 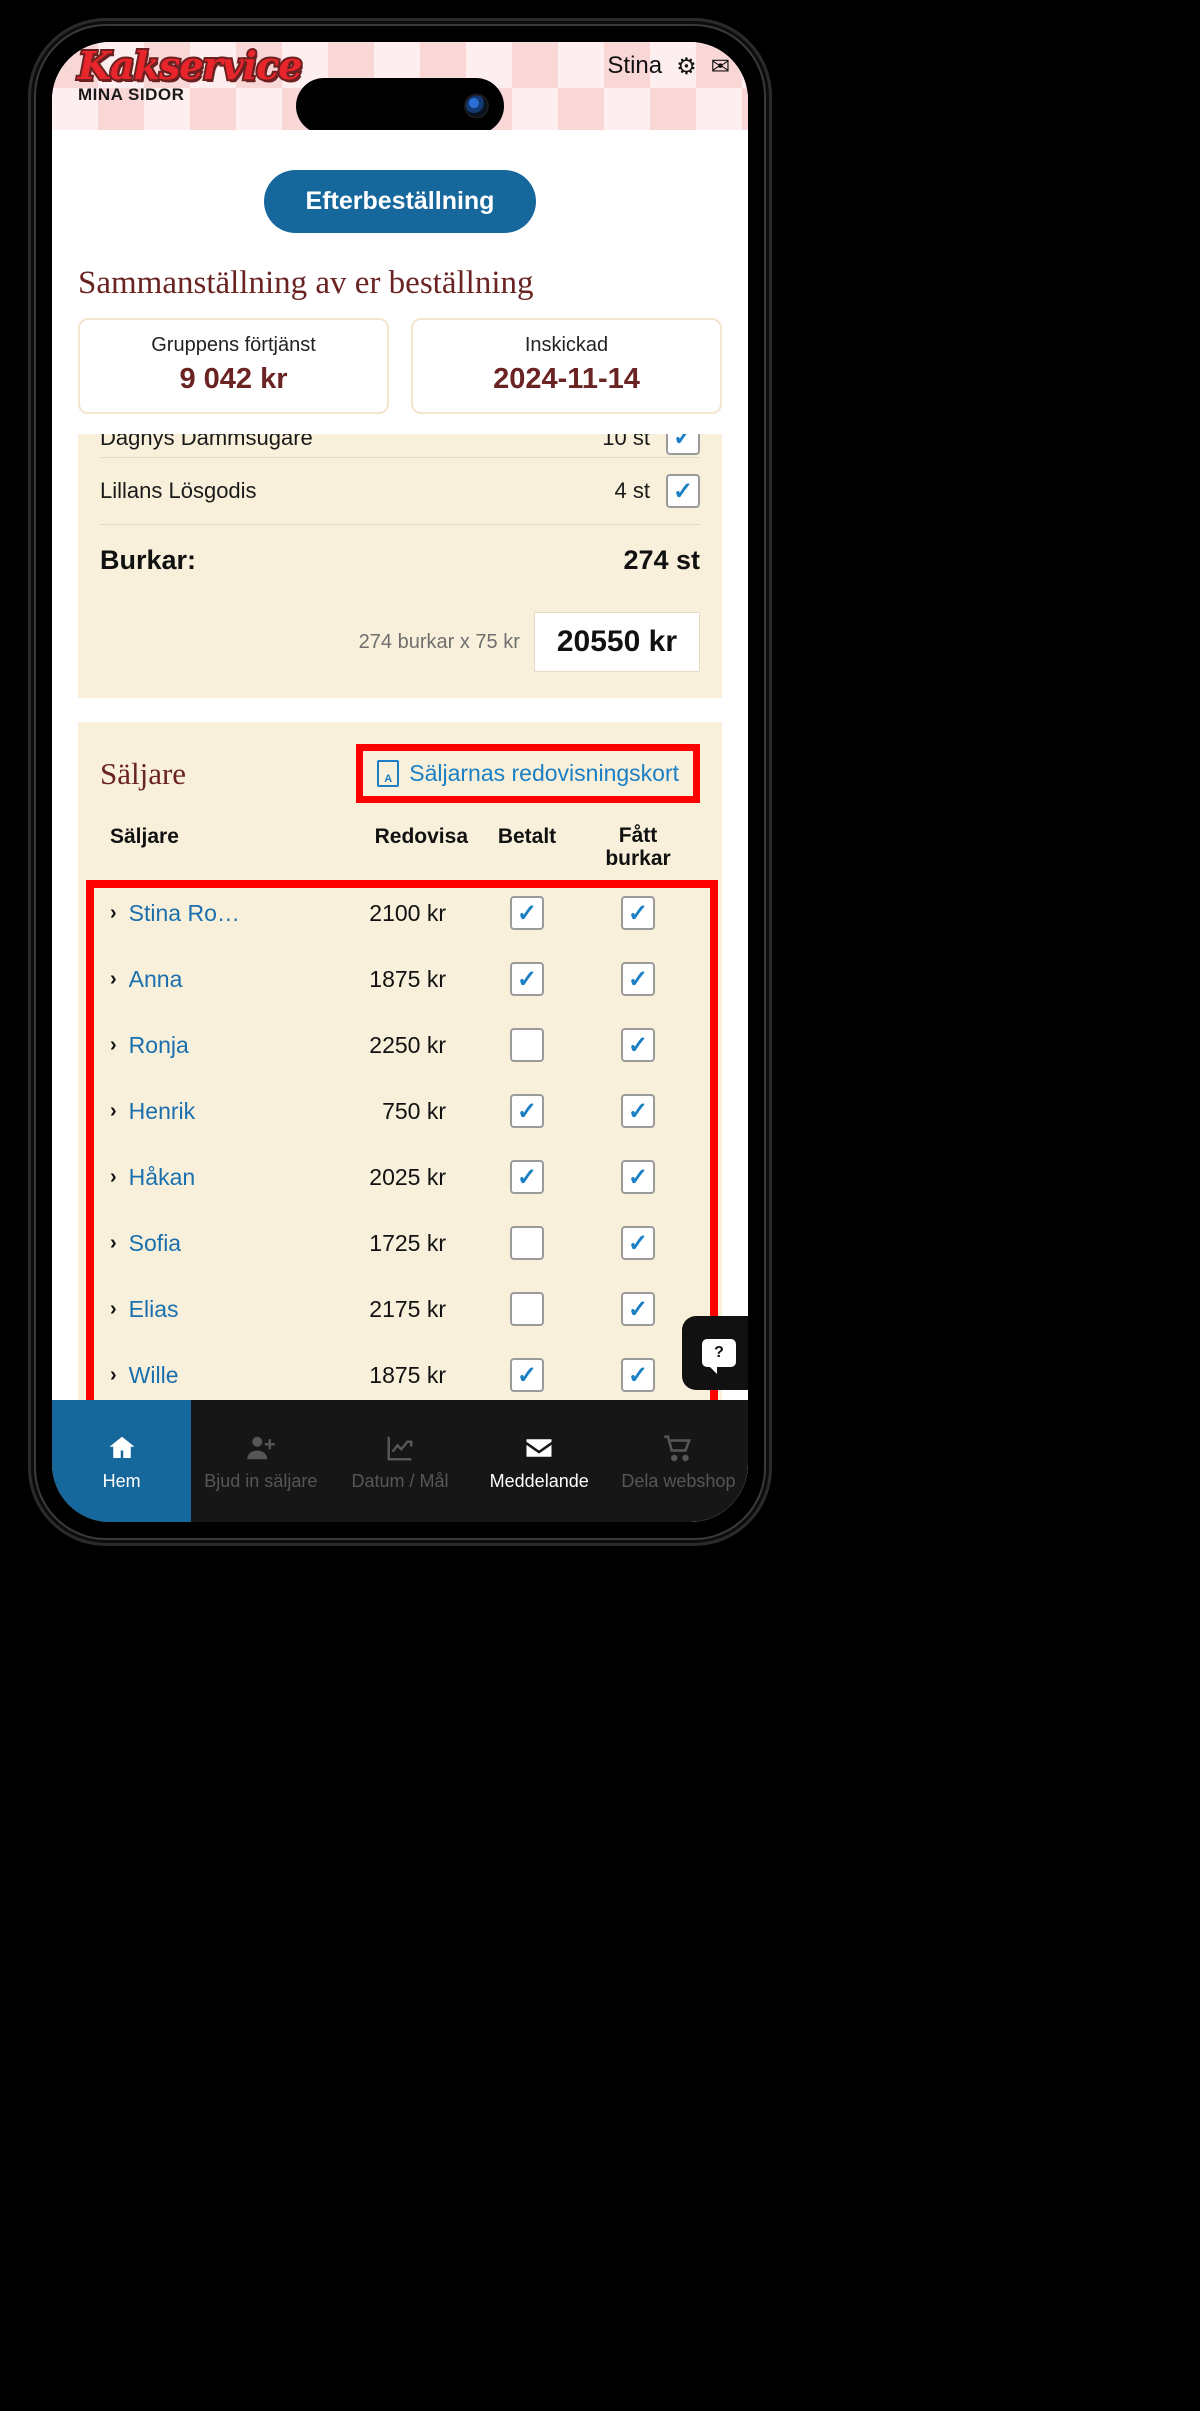 I want to click on chat-help-button: ?, so click(x=715, y=1353).